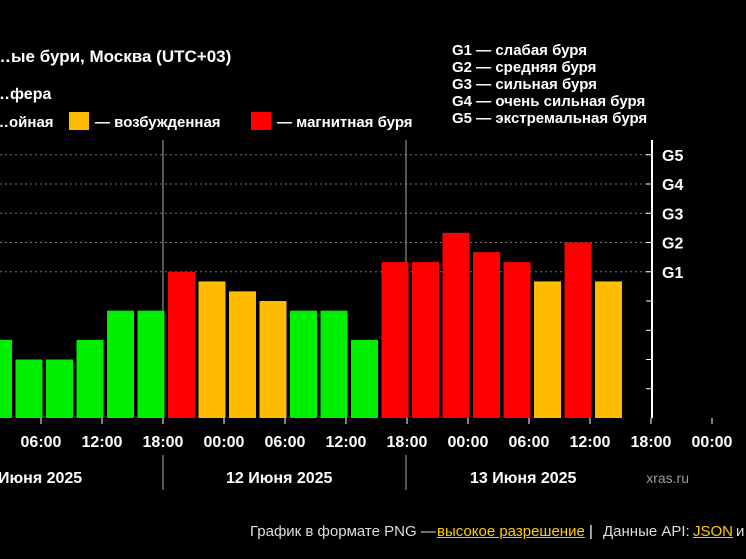 Image resolution: width=746 pixels, height=559 pixels. What do you see at coordinates (41, 478) in the screenshot?
I see `date-label: …Июня 2025` at bounding box center [41, 478].